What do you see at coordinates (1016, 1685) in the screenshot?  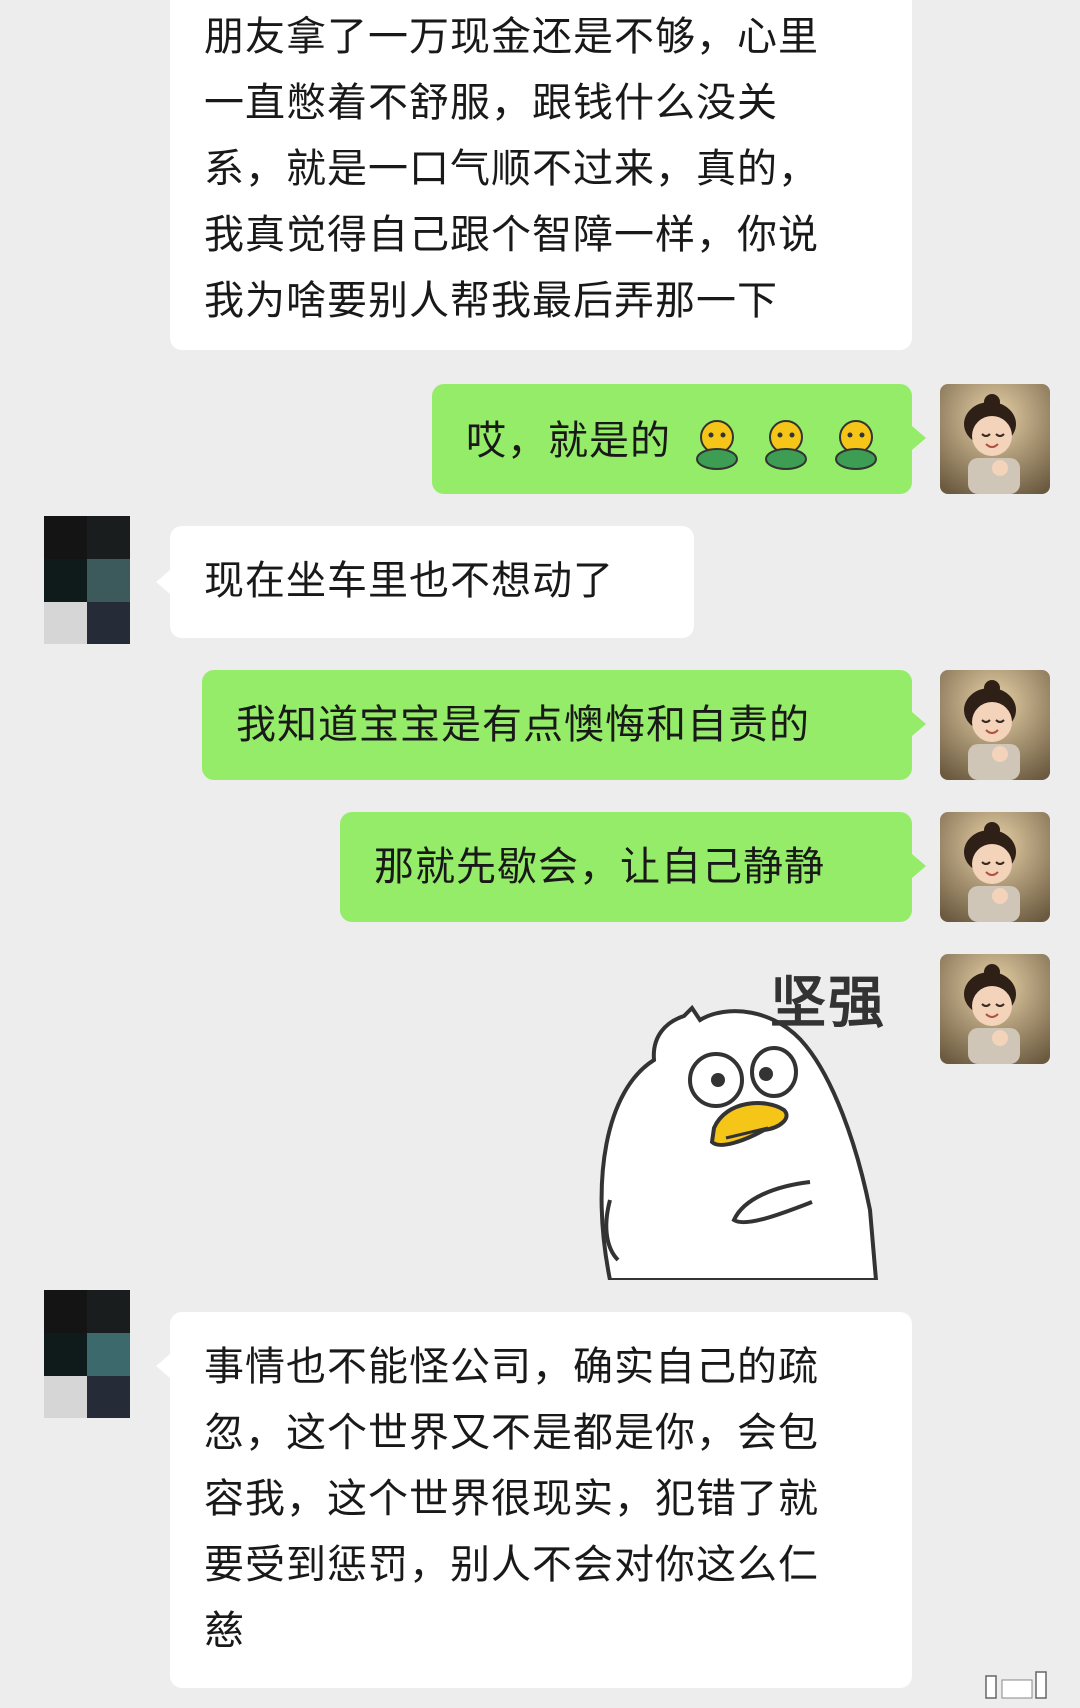 I see `corner-bars-icon` at bounding box center [1016, 1685].